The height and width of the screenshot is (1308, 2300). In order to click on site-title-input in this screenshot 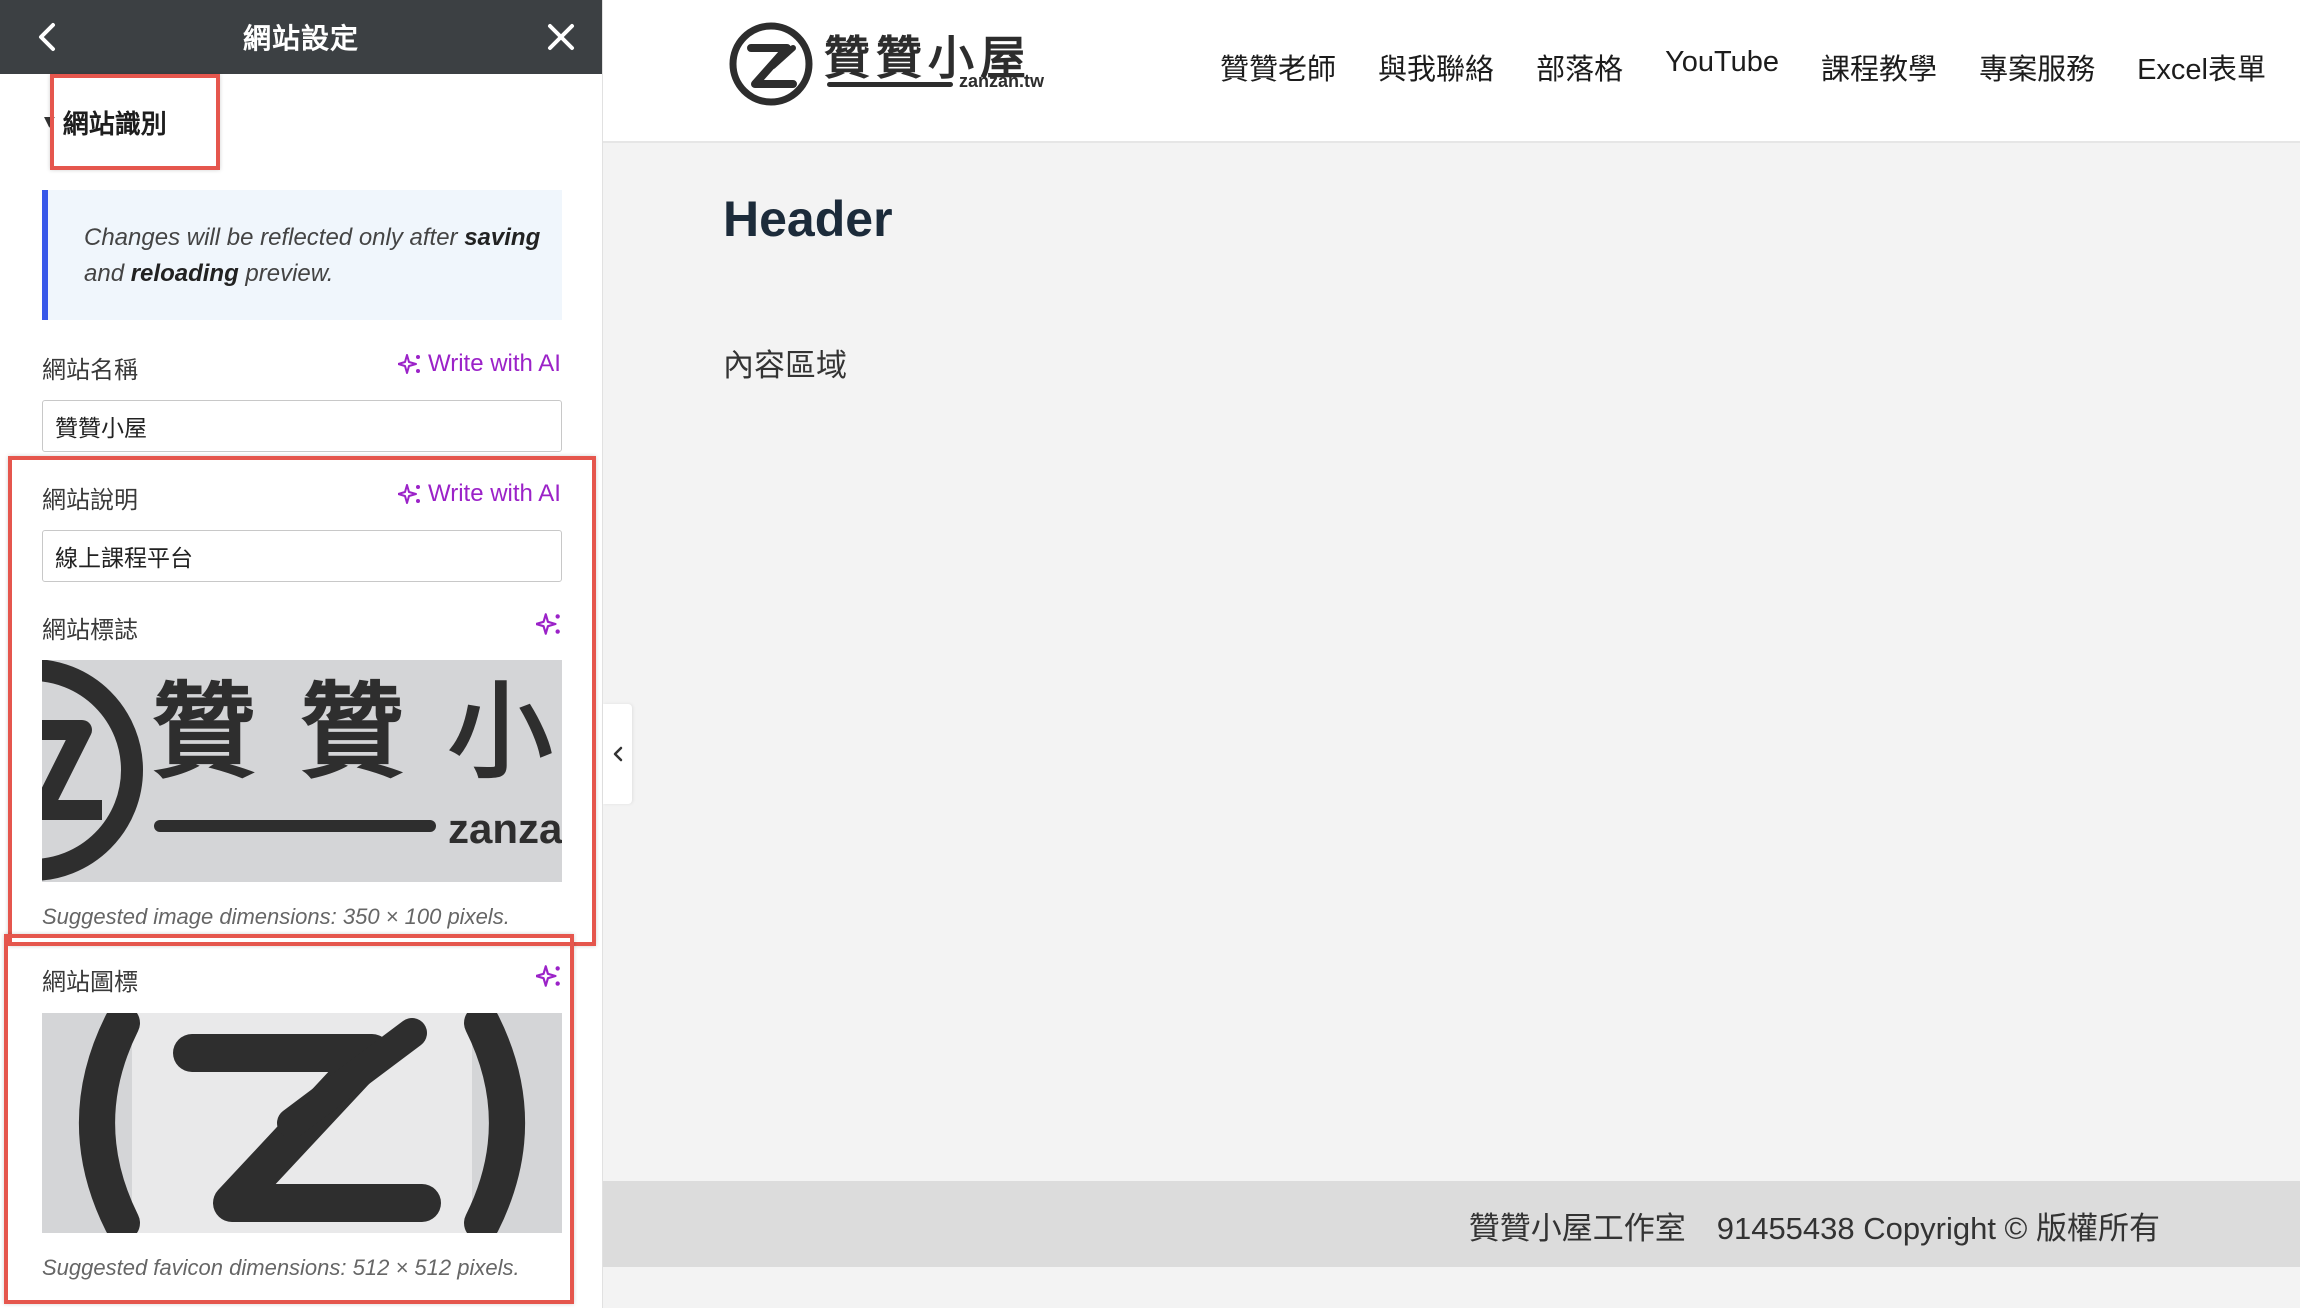, I will do `click(302, 426)`.